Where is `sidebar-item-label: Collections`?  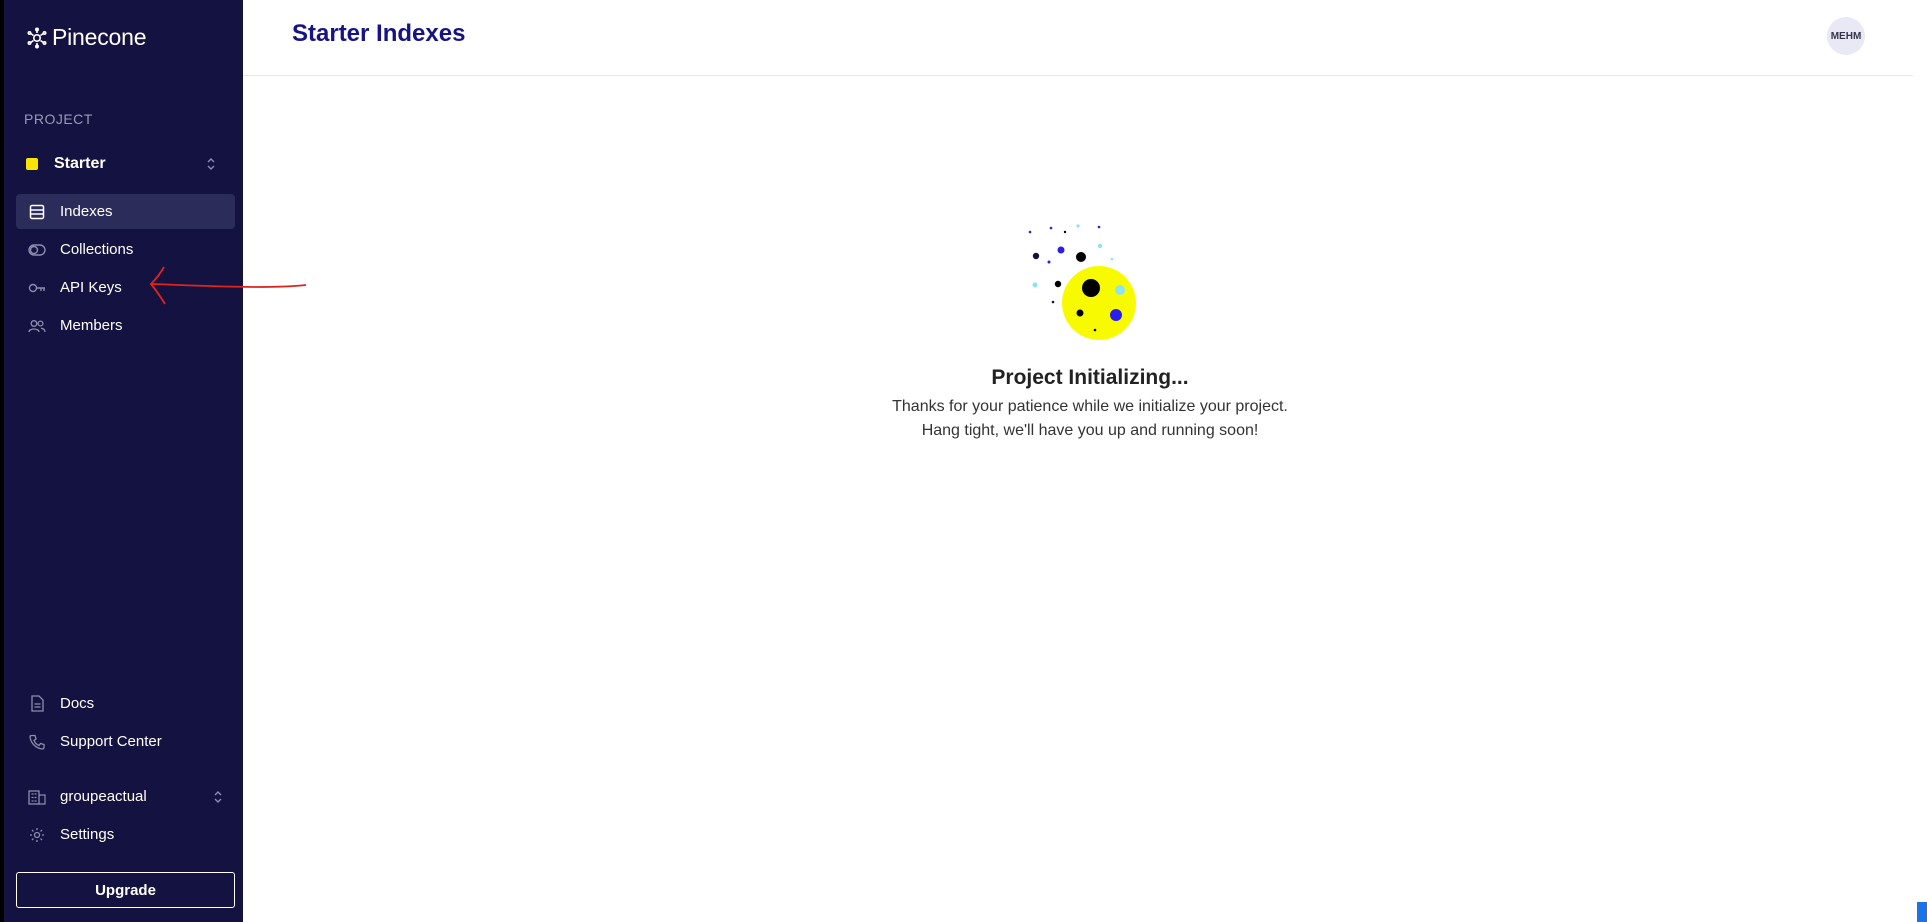
sidebar-item-label: Collections is located at coordinates (97, 249).